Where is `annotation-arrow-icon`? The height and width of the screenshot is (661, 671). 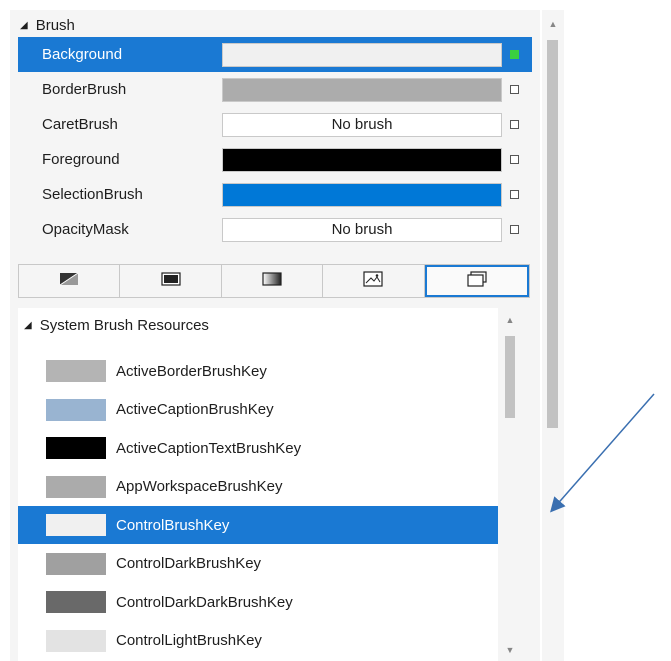
annotation-arrow-icon is located at coordinates (602, 453).